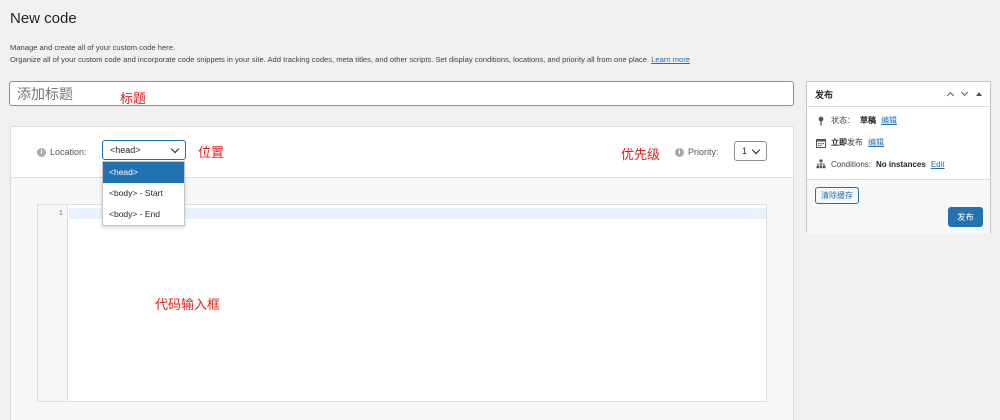  Describe the element at coordinates (133, 99) in the screenshot. I see `annotation-title: 标题` at that location.